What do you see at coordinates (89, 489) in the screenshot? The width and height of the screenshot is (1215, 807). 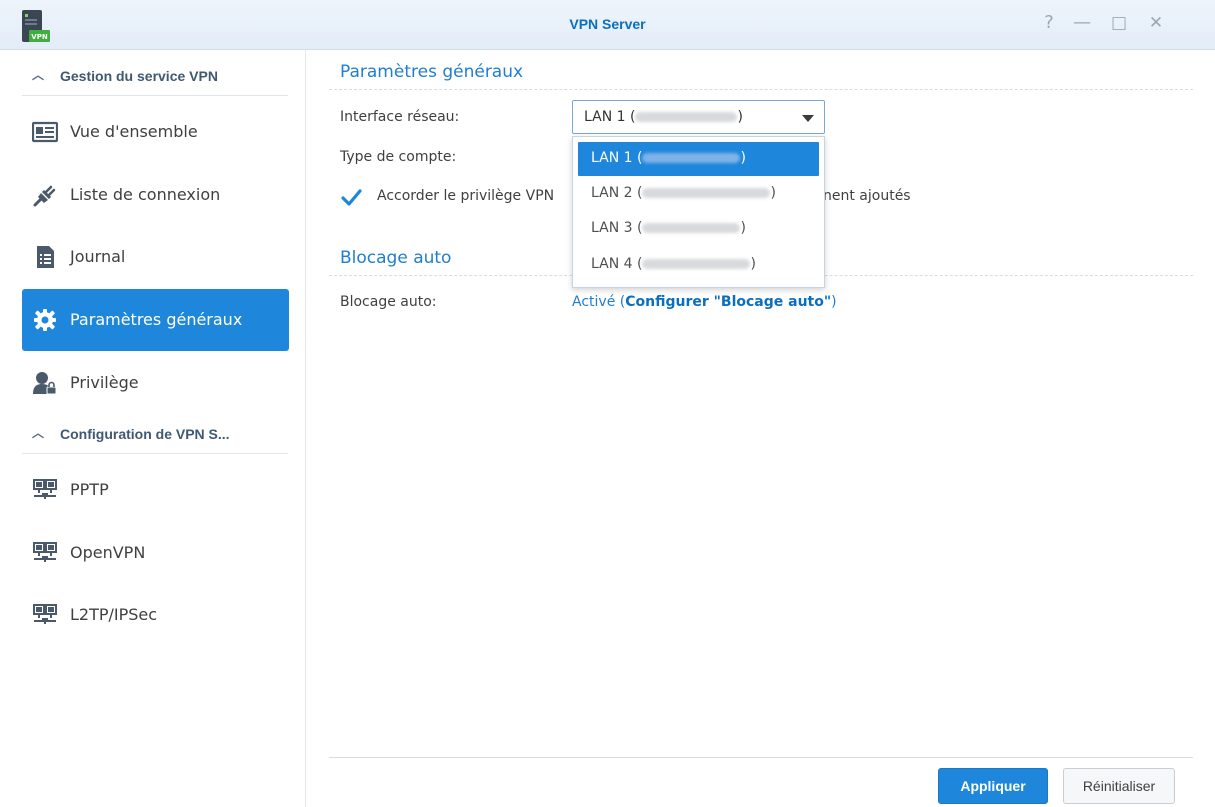 I see `sidebar-item-label: PPTP` at bounding box center [89, 489].